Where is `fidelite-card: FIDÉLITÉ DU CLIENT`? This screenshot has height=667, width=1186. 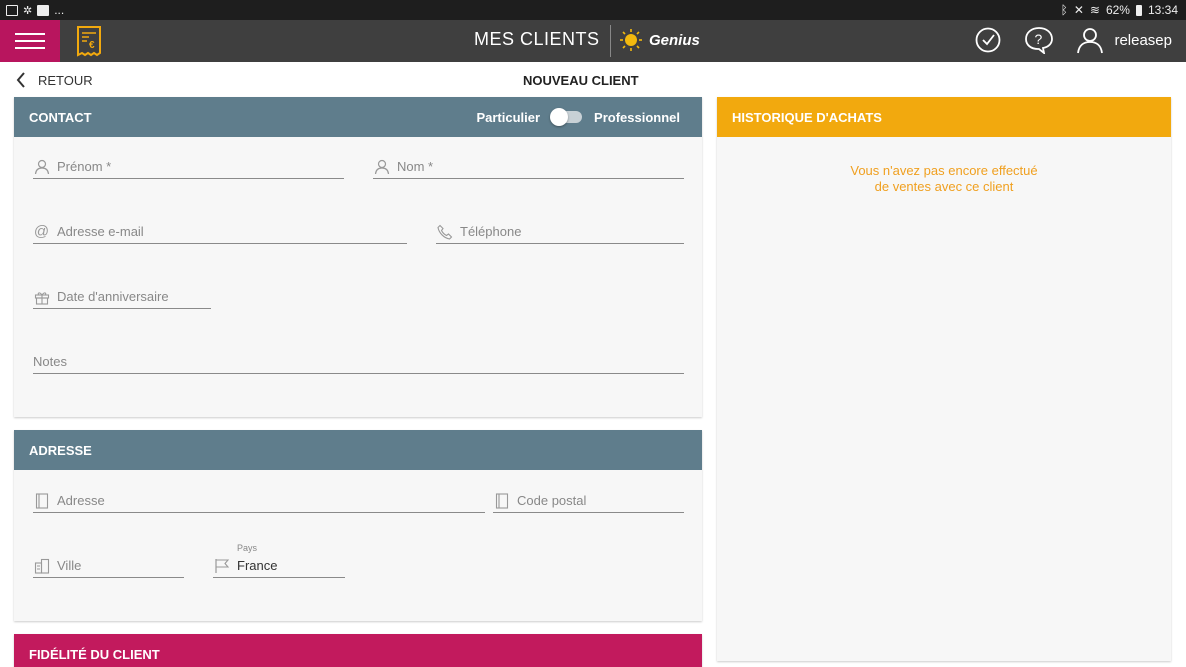 fidelite-card: FIDÉLITÉ DU CLIENT is located at coordinates (358, 650).